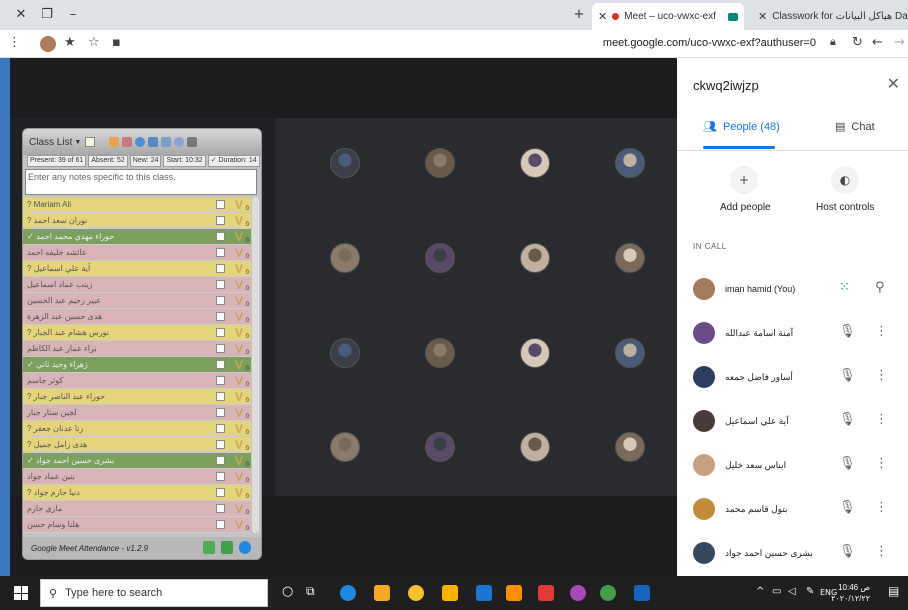  Describe the element at coordinates (602, 16) in the screenshot. I see `tab-close-icon: ✕` at that location.